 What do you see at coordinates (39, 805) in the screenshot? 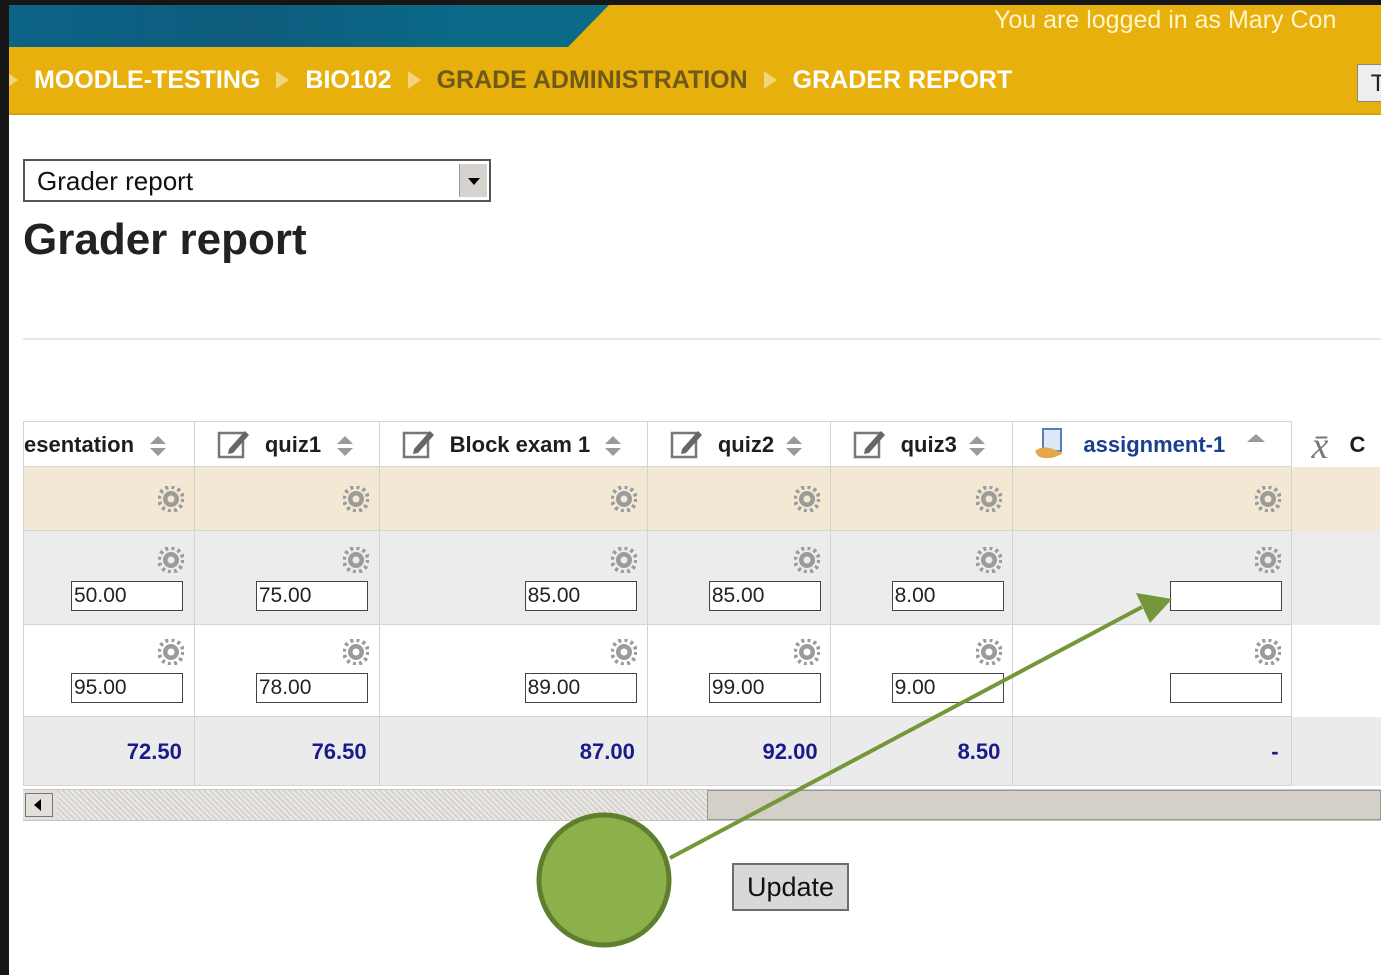
I see `scroll-left-arrow-icon` at bounding box center [39, 805].